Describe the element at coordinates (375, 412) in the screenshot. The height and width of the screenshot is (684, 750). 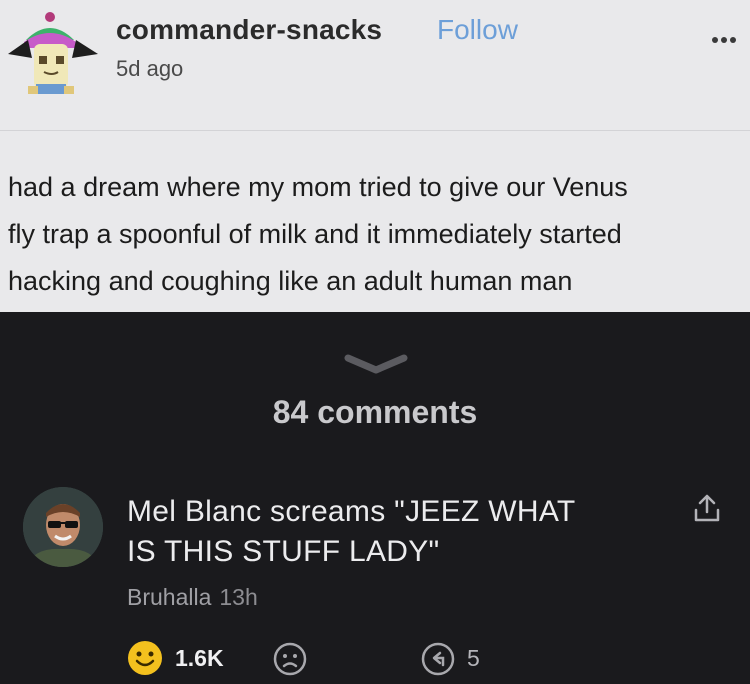
I see `comments-count: 84 comments` at that location.